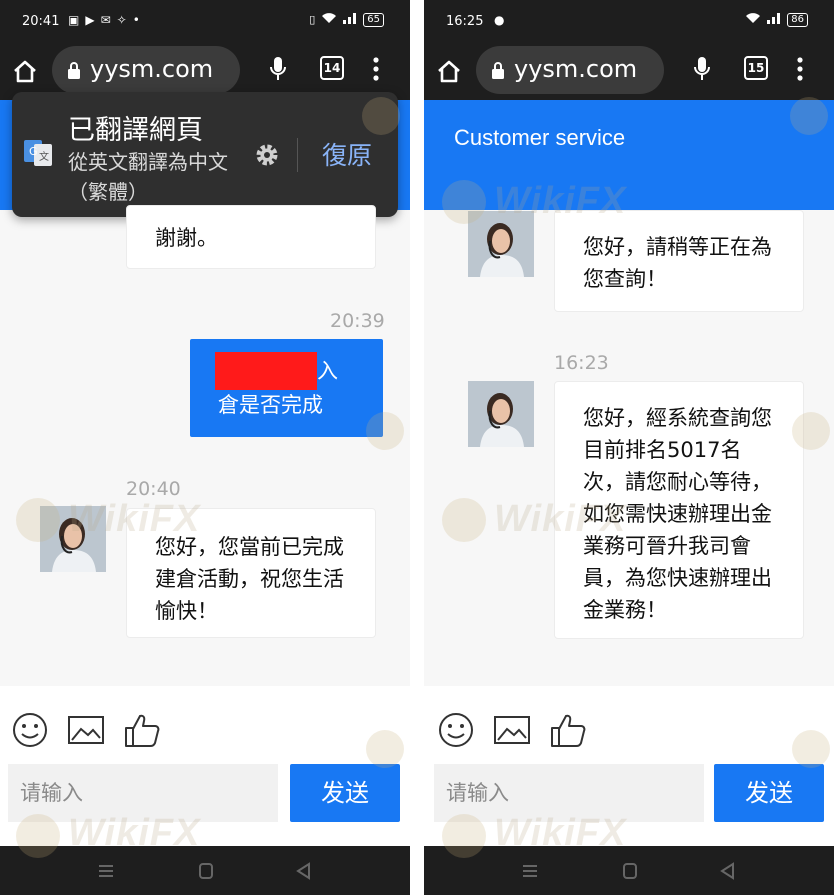  Describe the element at coordinates (41, 21) in the screenshot. I see `status-time: 20:41` at that location.